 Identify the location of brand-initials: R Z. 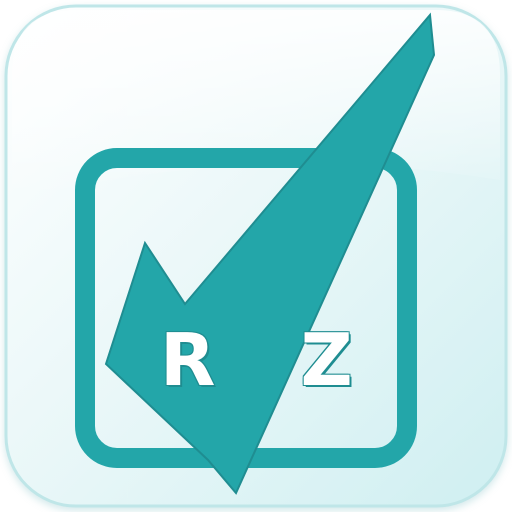
(271, 360).